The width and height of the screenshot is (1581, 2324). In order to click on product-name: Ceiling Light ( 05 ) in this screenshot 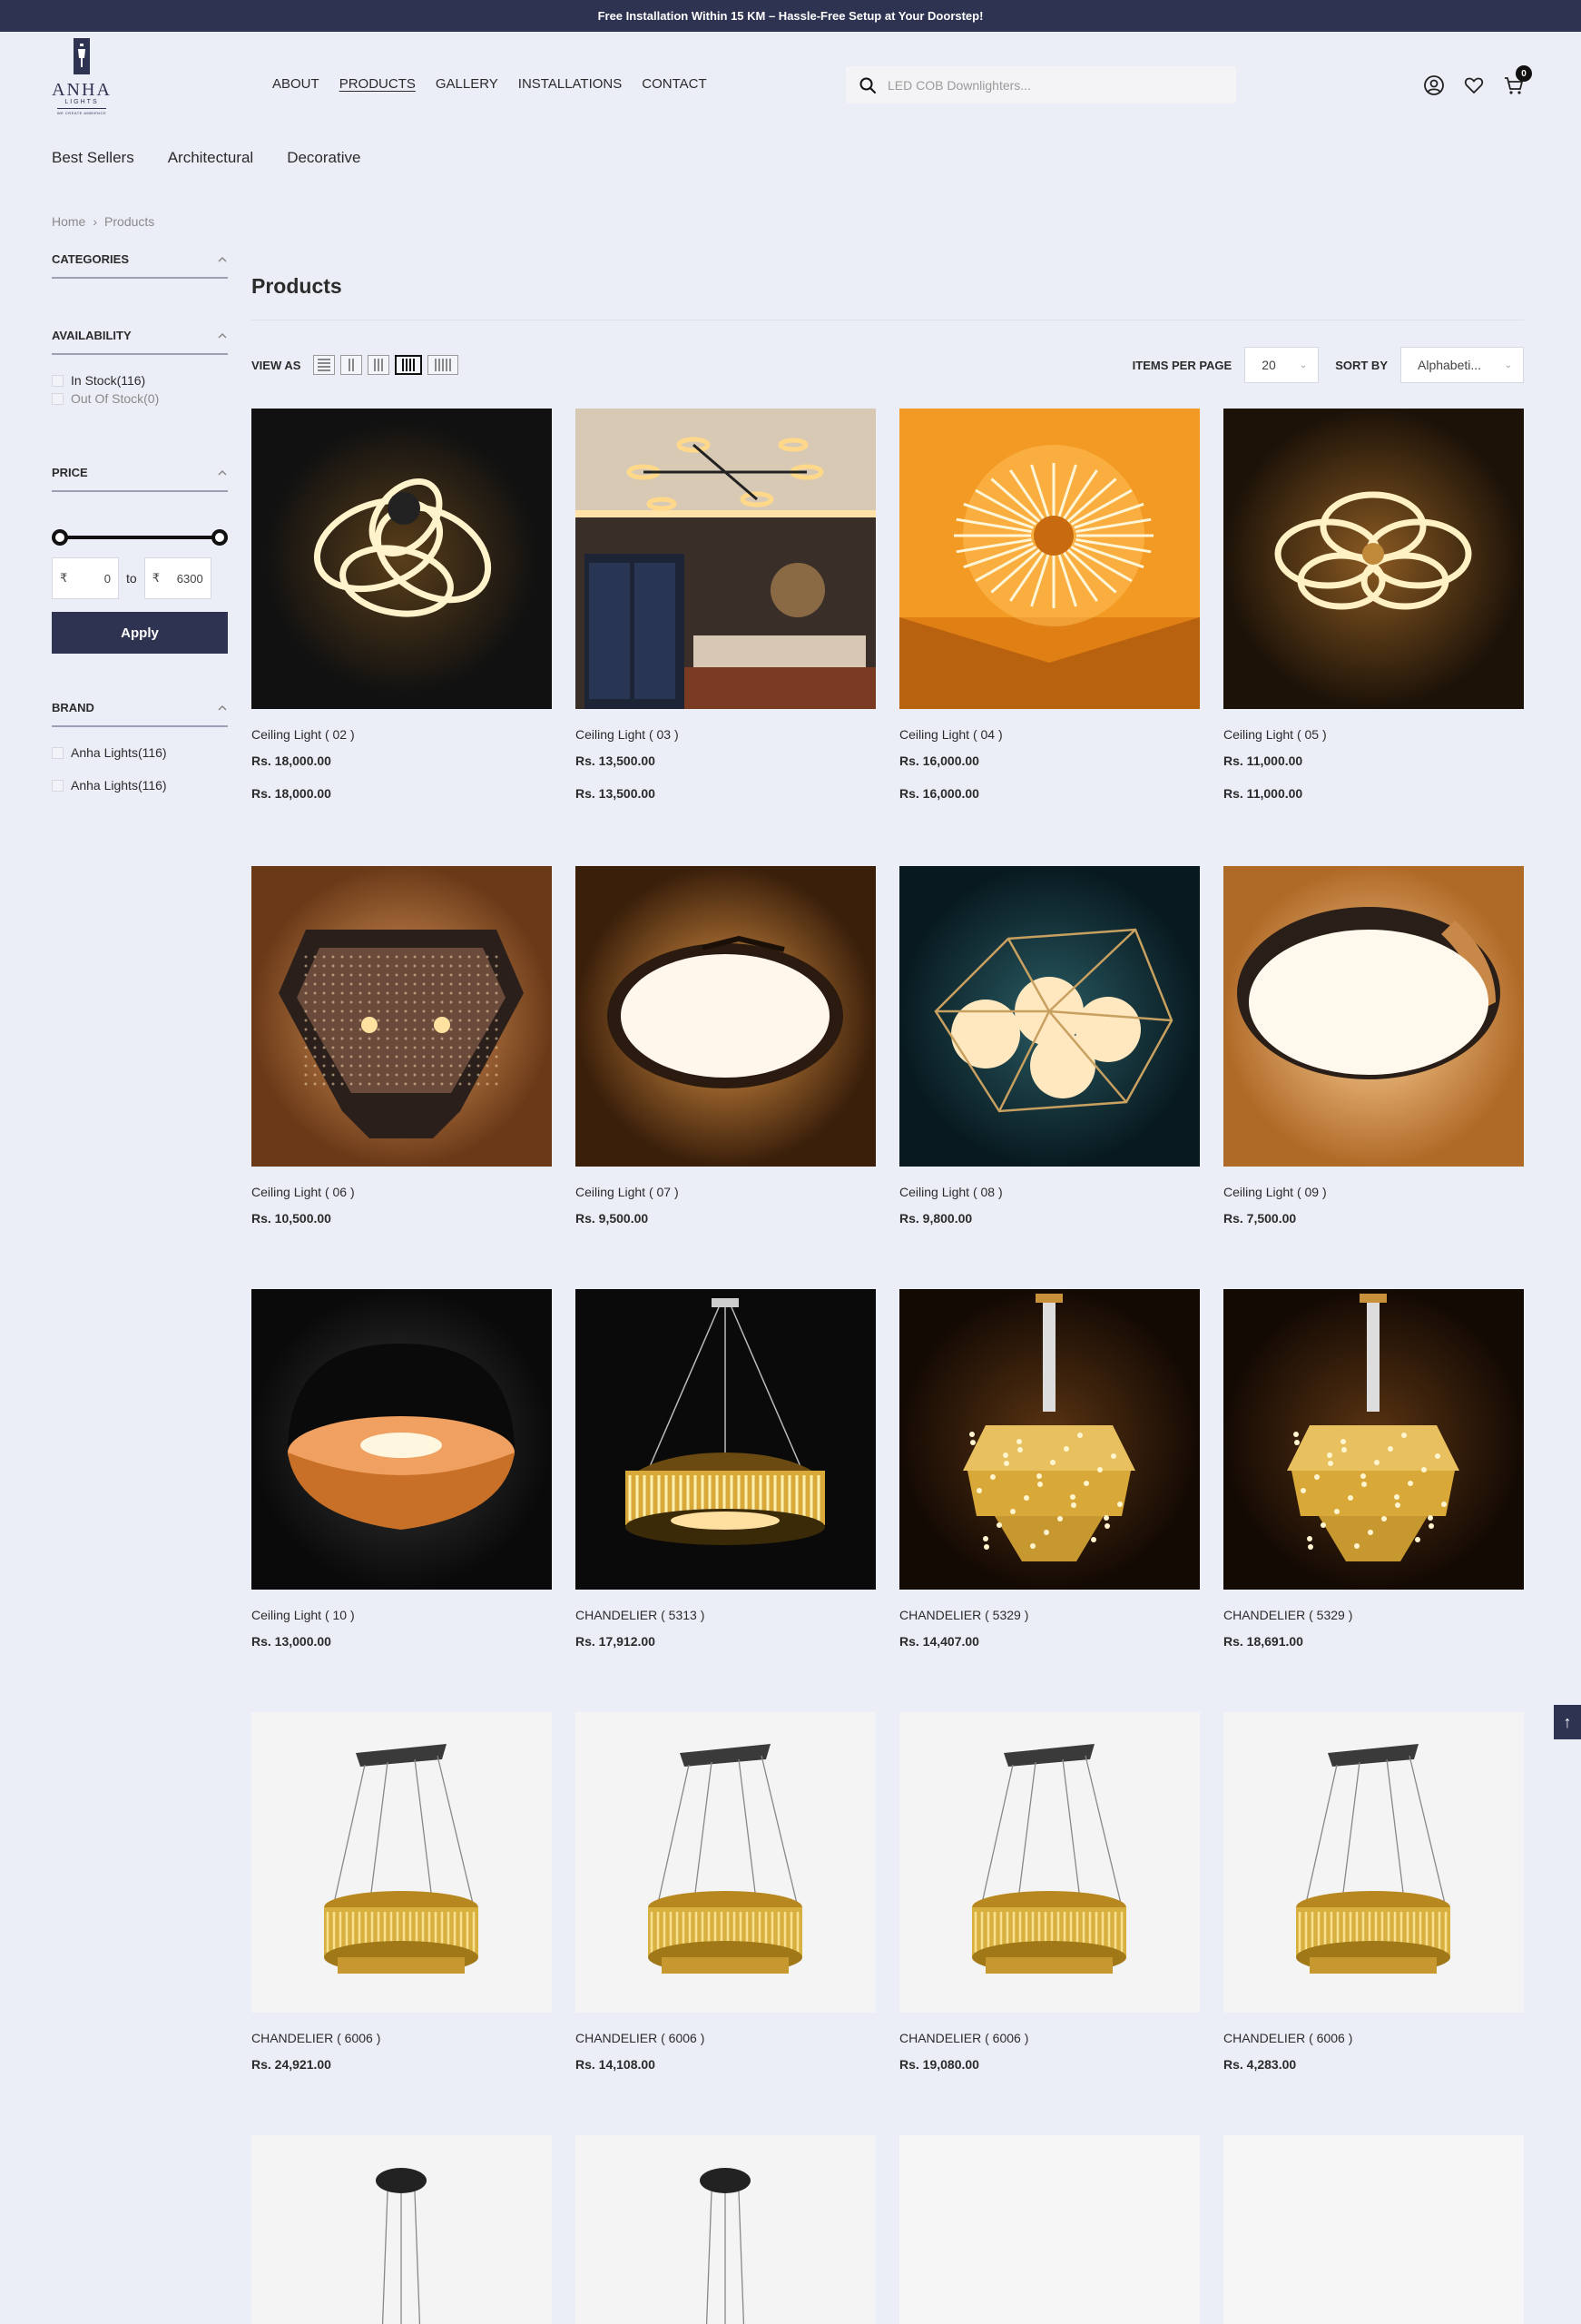, I will do `click(1373, 734)`.